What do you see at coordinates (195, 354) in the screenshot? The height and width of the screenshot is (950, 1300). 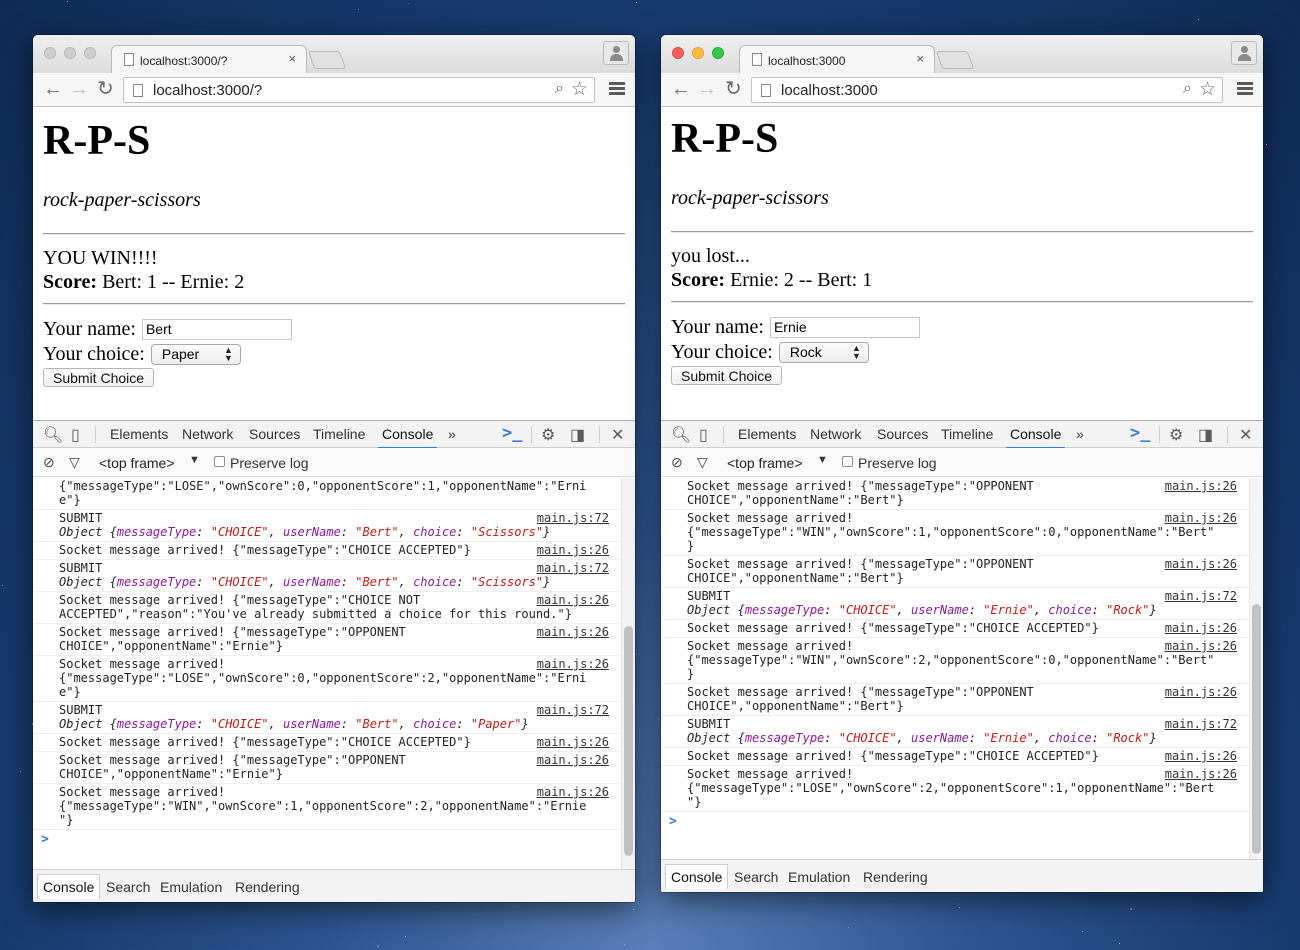 I see `choice-select: Paper ▲ ▼` at bounding box center [195, 354].